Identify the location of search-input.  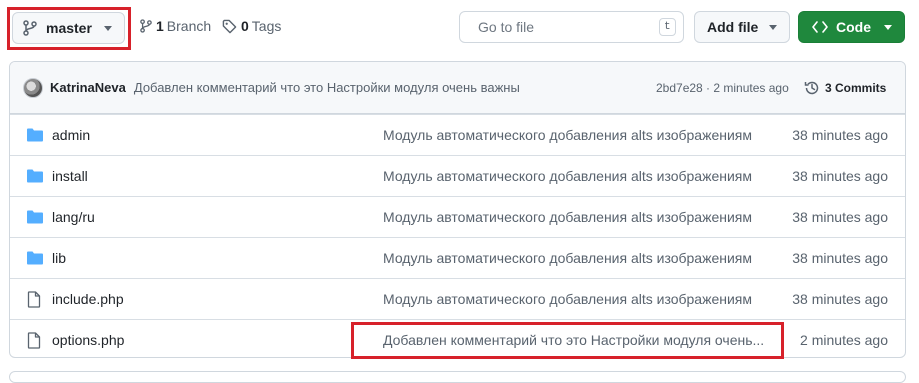
(568, 27).